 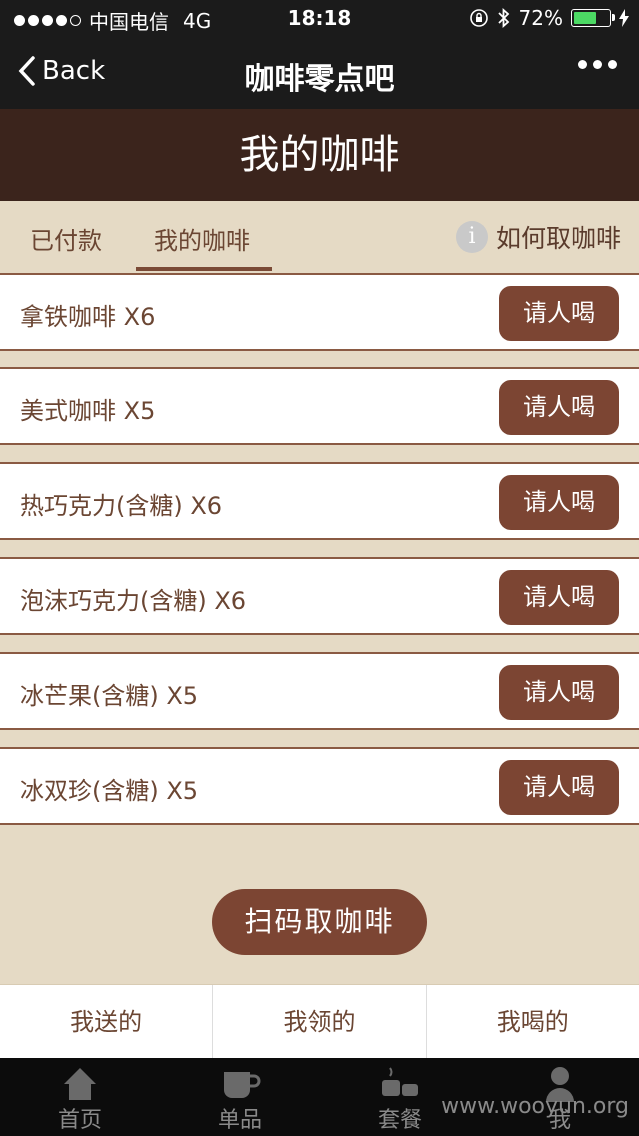 What do you see at coordinates (558, 238) in the screenshot?
I see `how-to-pickup-label: 如何取咖啡` at bounding box center [558, 238].